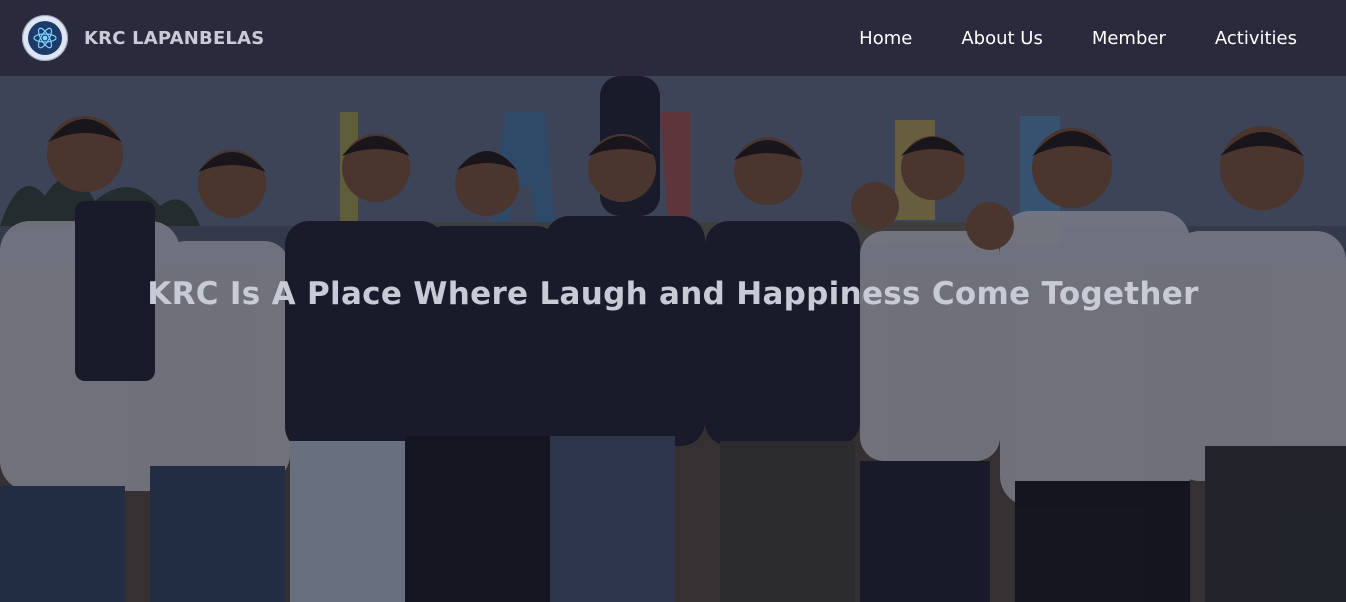 The height and width of the screenshot is (602, 1346). I want to click on main-nav: Home About Us Member Activities, so click(1102, 38).